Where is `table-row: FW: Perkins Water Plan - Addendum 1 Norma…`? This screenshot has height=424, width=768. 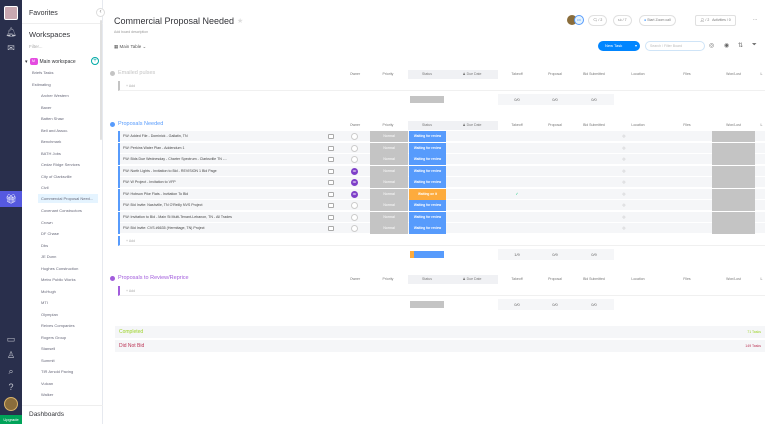 table-row: FW: Perkins Water Plan - Addendum 1 Norma… is located at coordinates (441, 148).